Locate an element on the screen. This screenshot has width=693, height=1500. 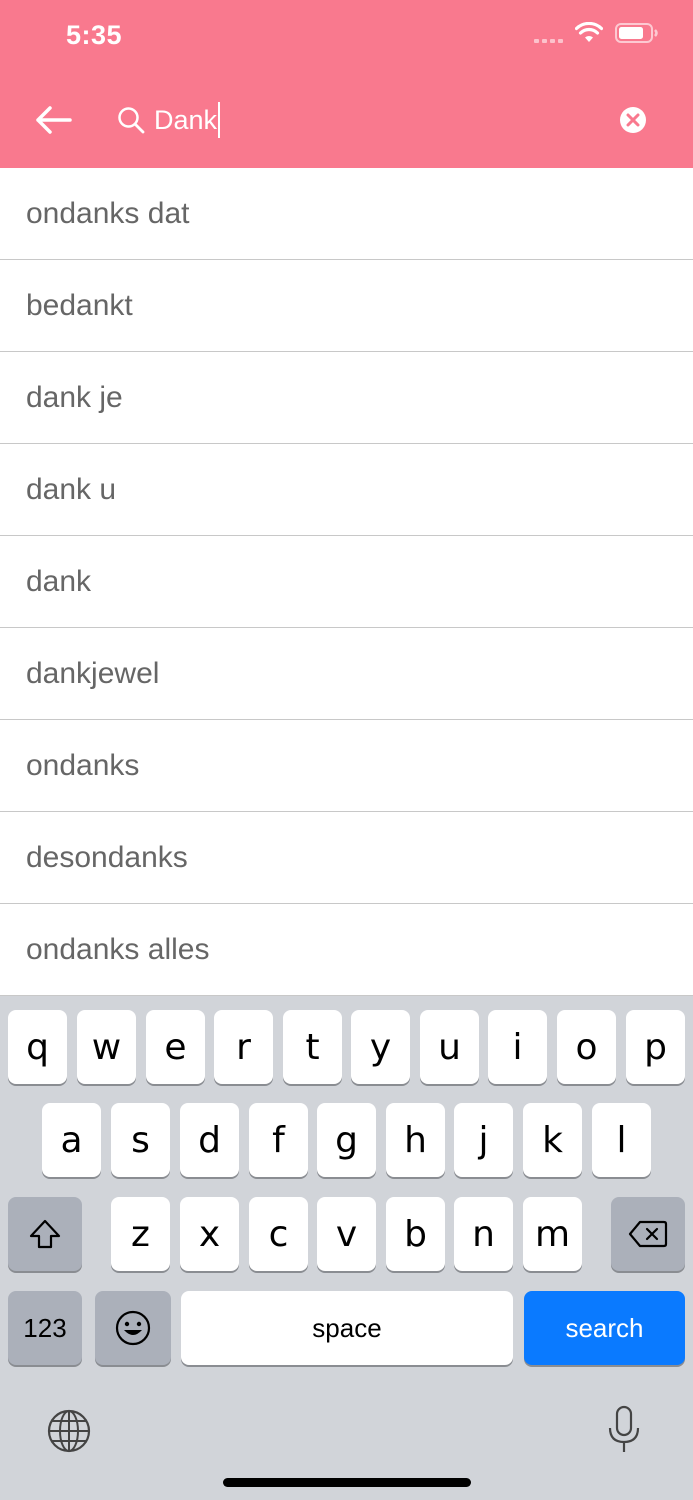
key-v: v is located at coordinates (346, 1234).